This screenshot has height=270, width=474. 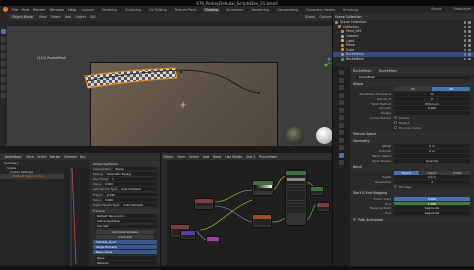 What do you see at coordinates (413, 89) in the screenshot?
I see `tab-2d: 2D` at bounding box center [413, 89].